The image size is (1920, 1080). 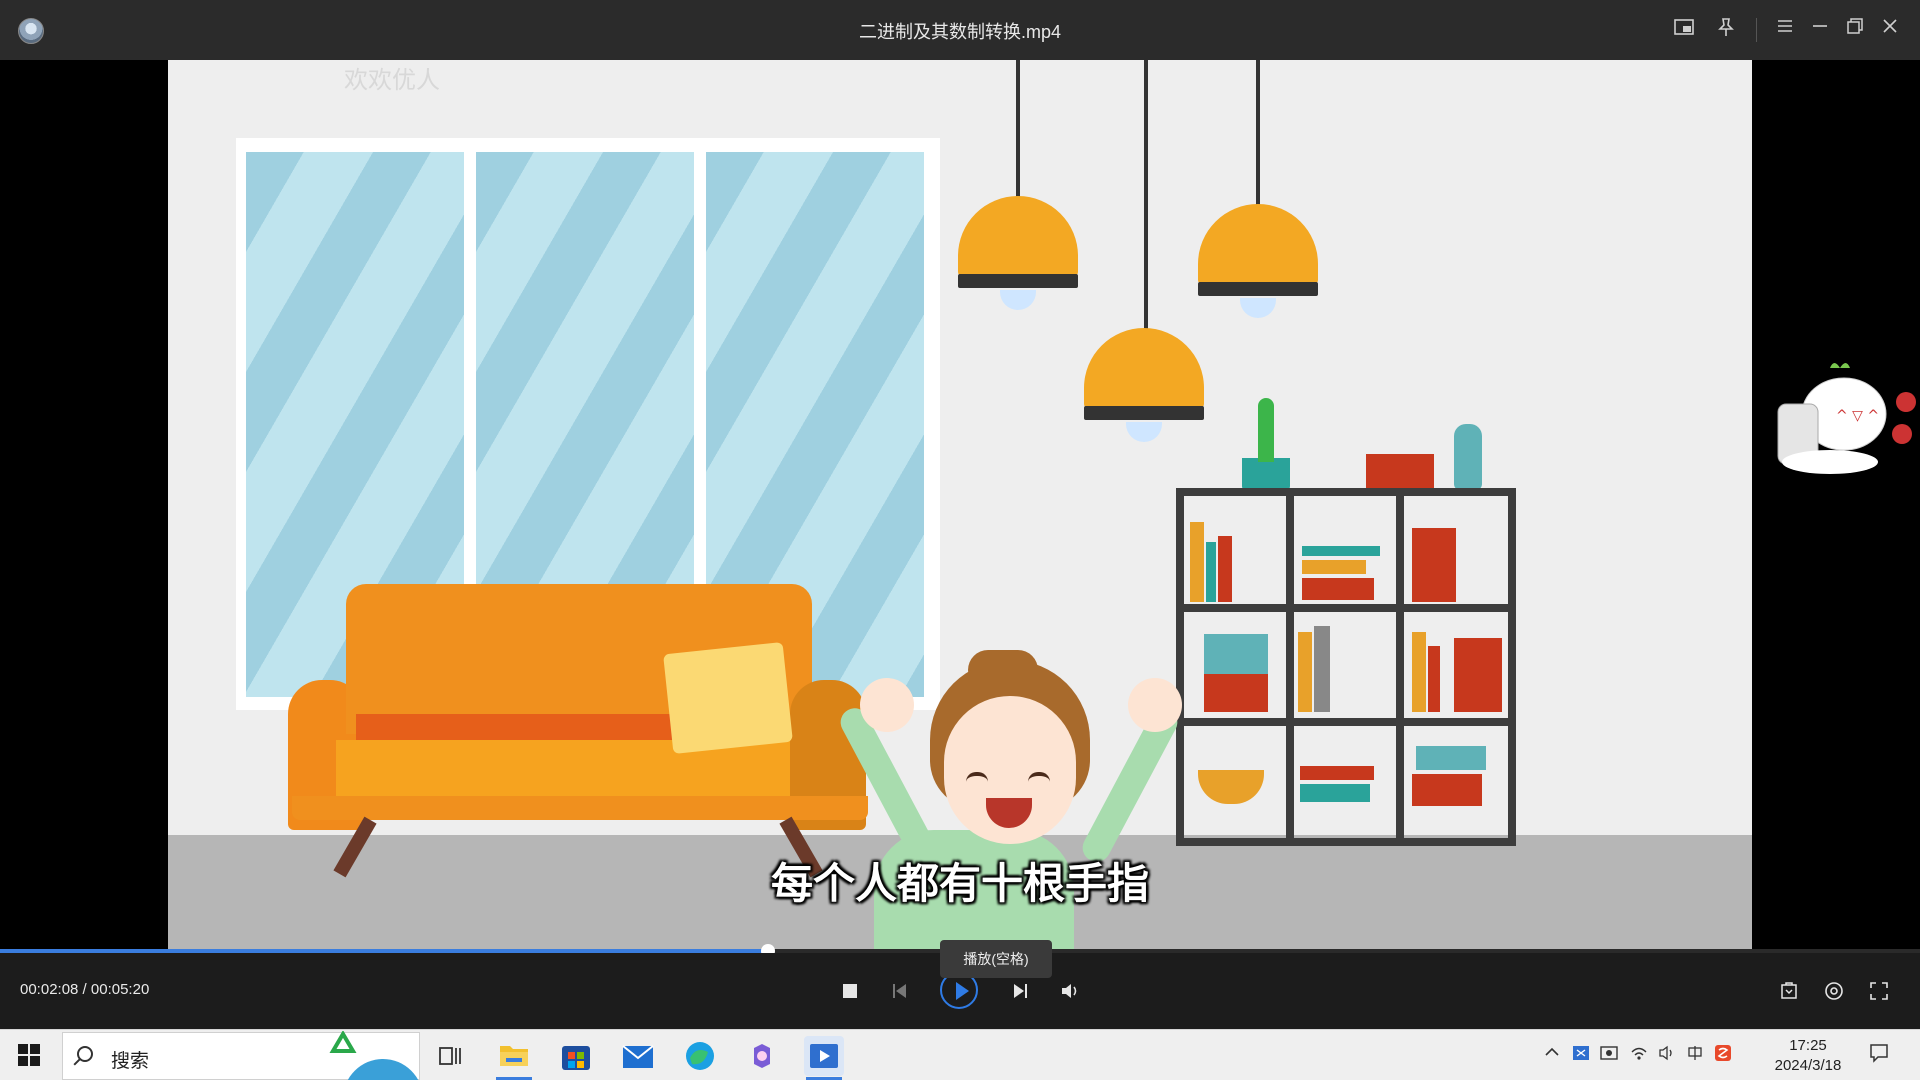 I want to click on settings-icon, so click(x=1834, y=991).